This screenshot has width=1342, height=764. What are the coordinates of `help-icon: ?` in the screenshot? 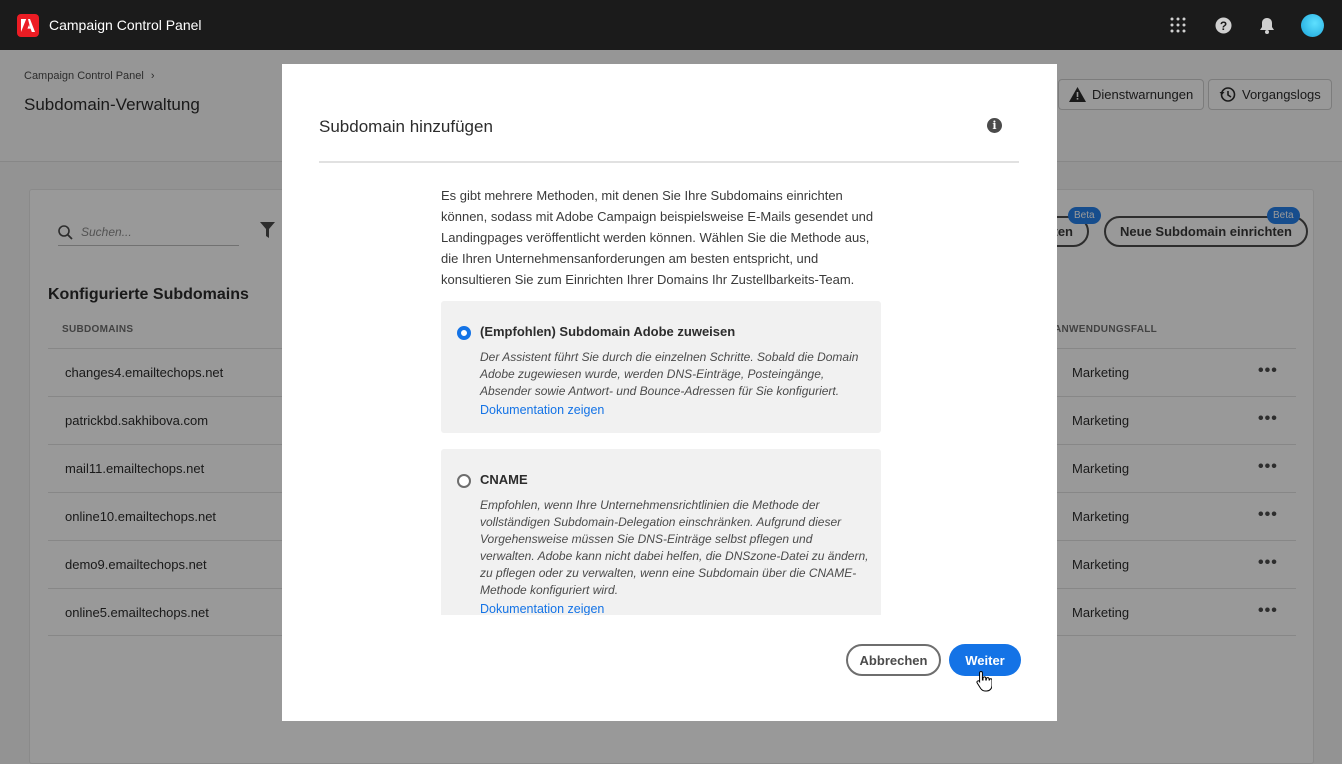 It's located at (1223, 25).